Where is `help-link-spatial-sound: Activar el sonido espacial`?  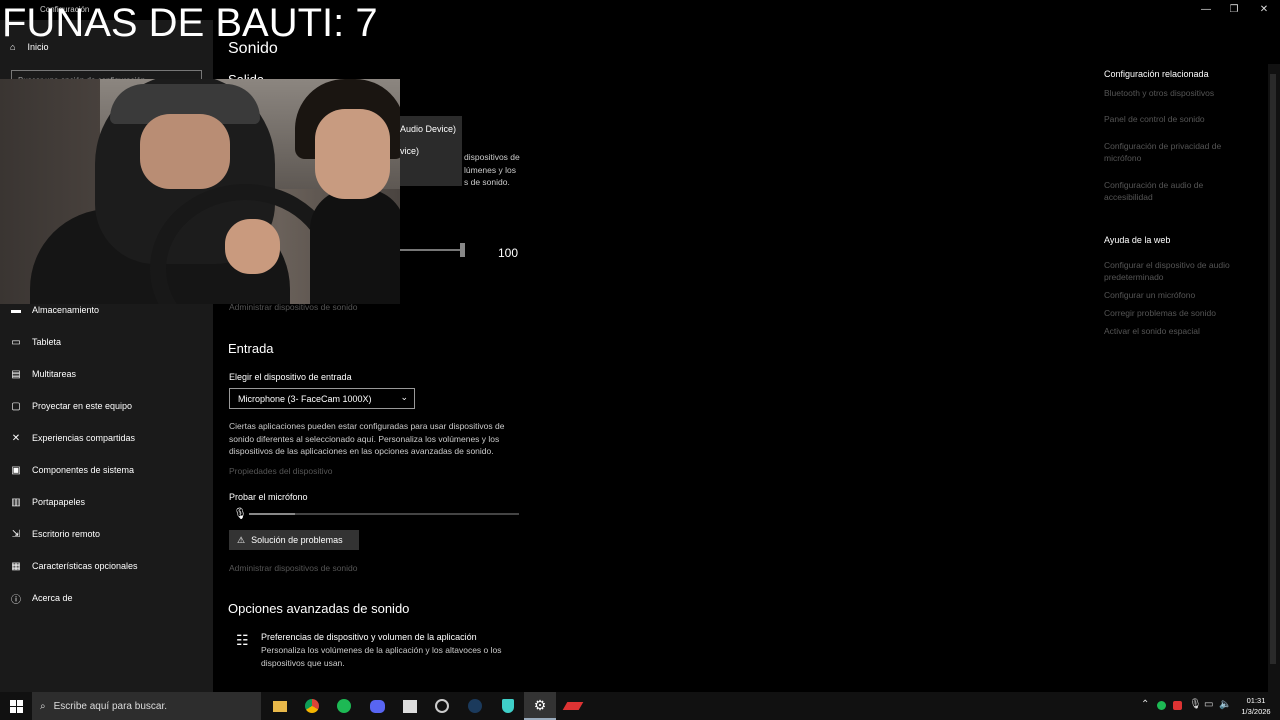
help-link-spatial-sound: Activar el sonido espacial is located at coordinates (1179, 331).